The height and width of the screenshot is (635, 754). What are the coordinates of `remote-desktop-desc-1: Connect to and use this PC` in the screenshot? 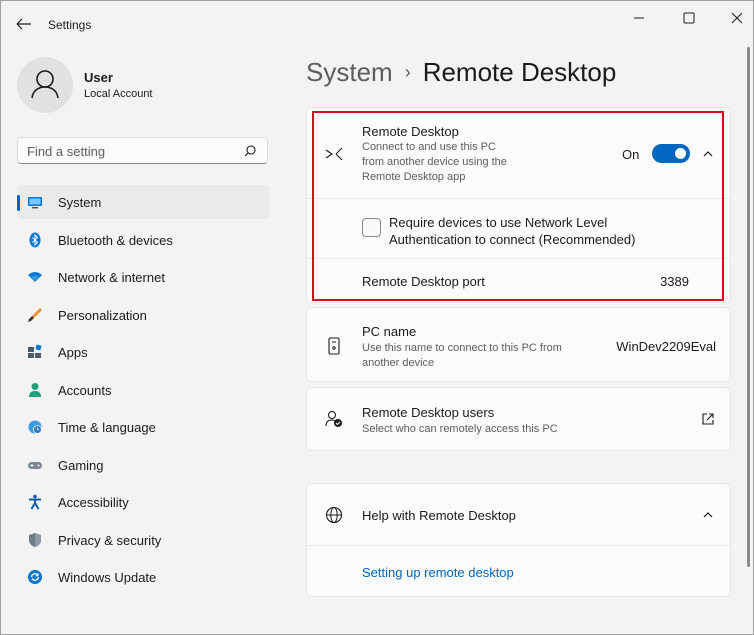 It's located at (429, 147).